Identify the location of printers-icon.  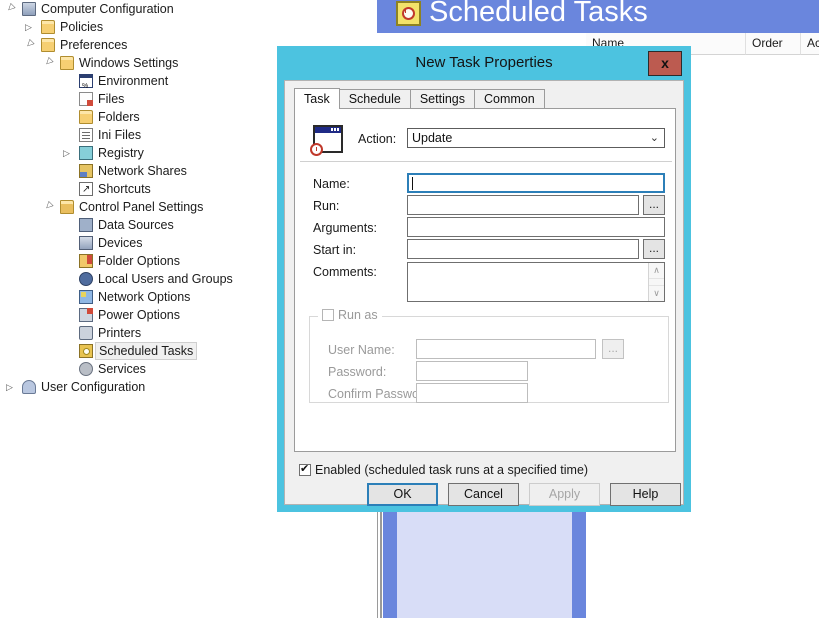
(86, 333).